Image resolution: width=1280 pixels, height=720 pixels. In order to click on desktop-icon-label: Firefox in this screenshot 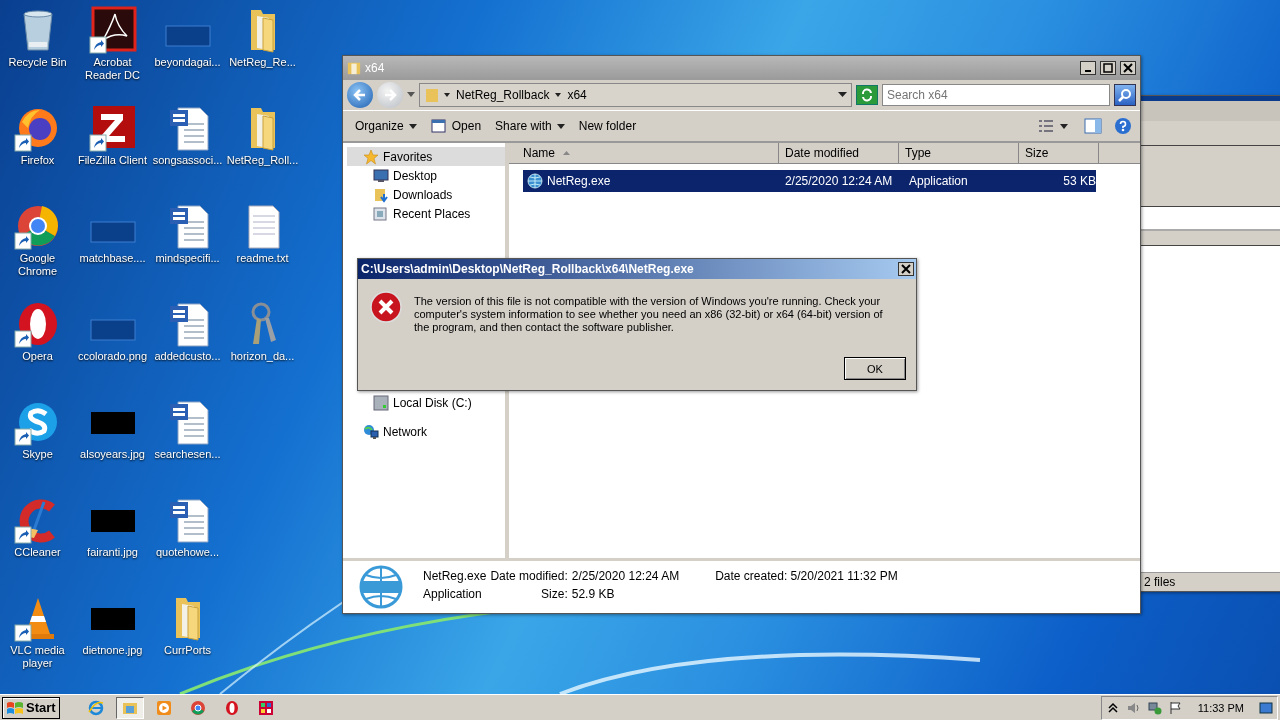, I will do `click(37, 160)`.